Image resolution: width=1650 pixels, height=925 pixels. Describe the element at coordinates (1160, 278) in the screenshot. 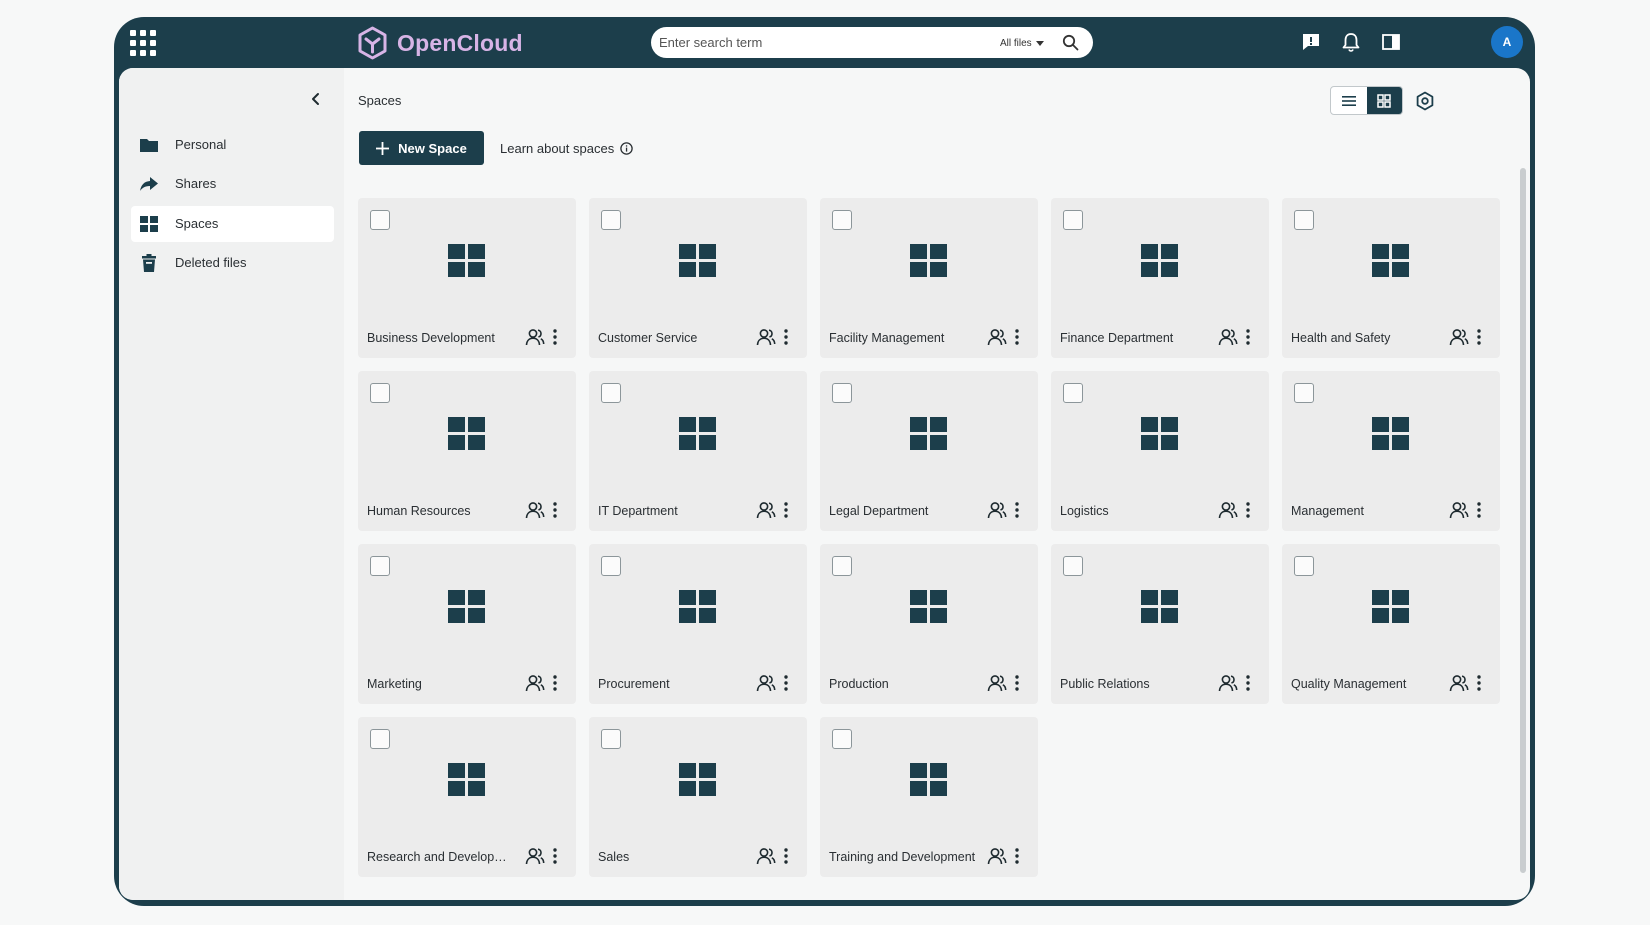

I see `space-card: Finance Department` at that location.